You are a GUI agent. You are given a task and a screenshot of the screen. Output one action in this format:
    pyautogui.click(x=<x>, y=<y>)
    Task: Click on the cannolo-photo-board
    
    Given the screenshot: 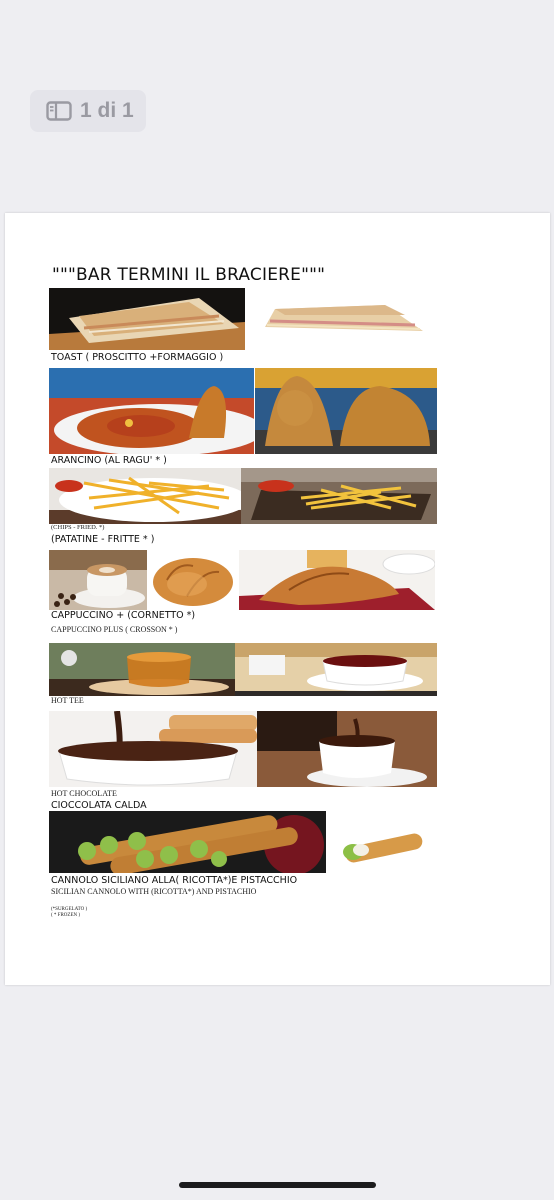 What is the action you would take?
    pyautogui.click(x=187, y=842)
    